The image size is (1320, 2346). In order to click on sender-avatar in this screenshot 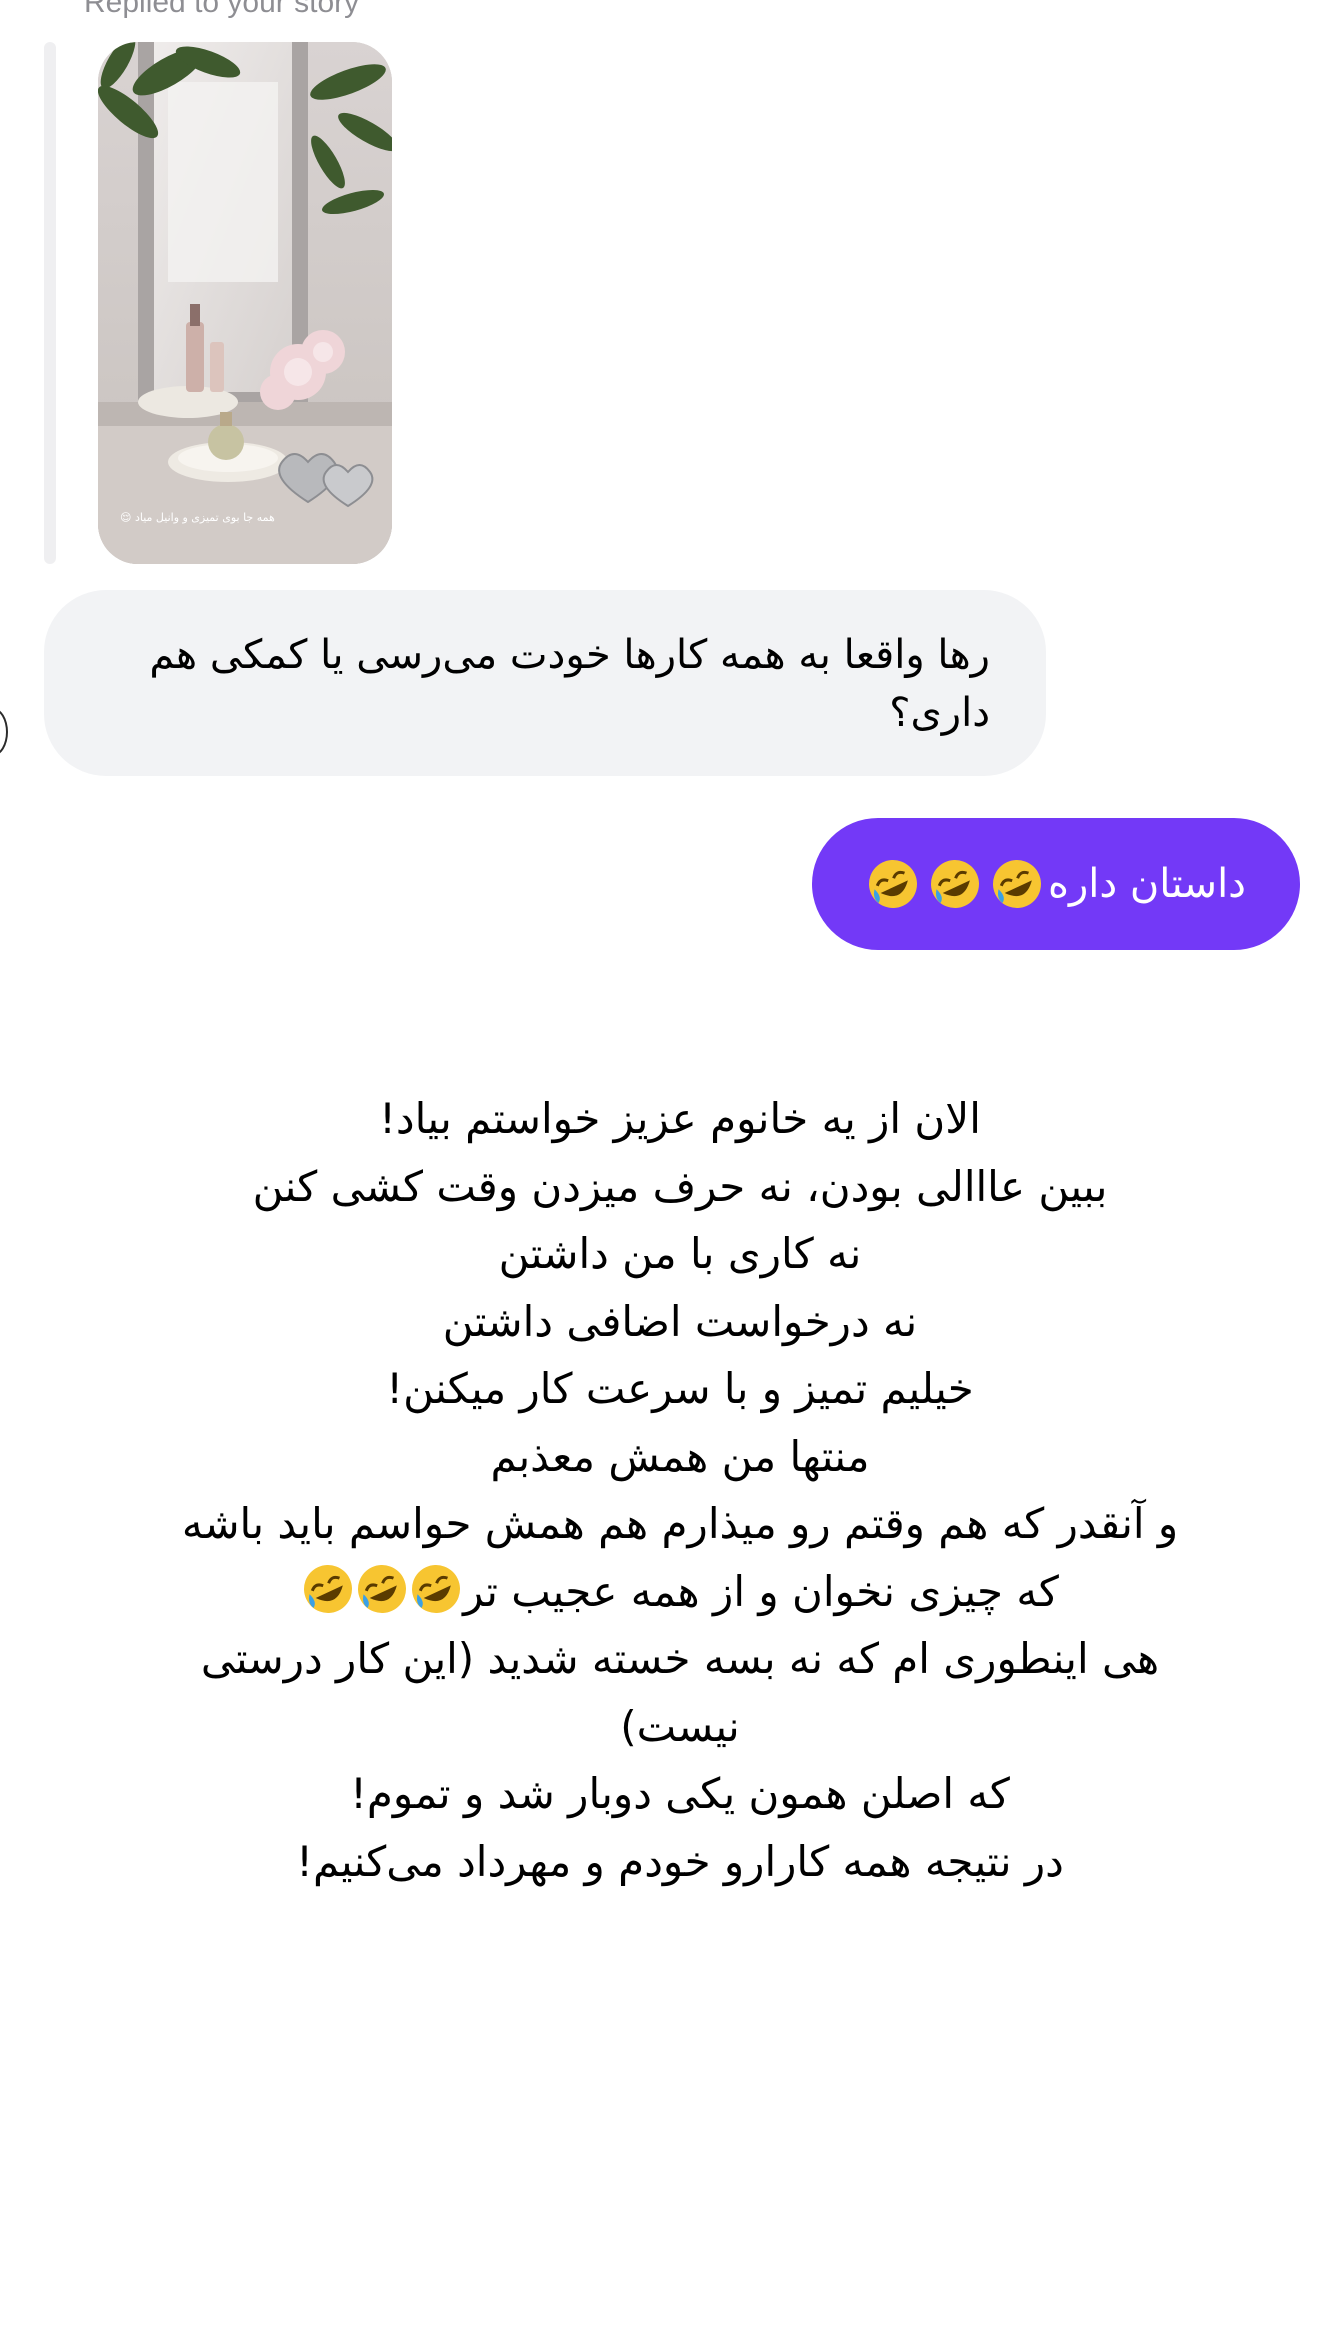, I will do `click(4, 732)`.